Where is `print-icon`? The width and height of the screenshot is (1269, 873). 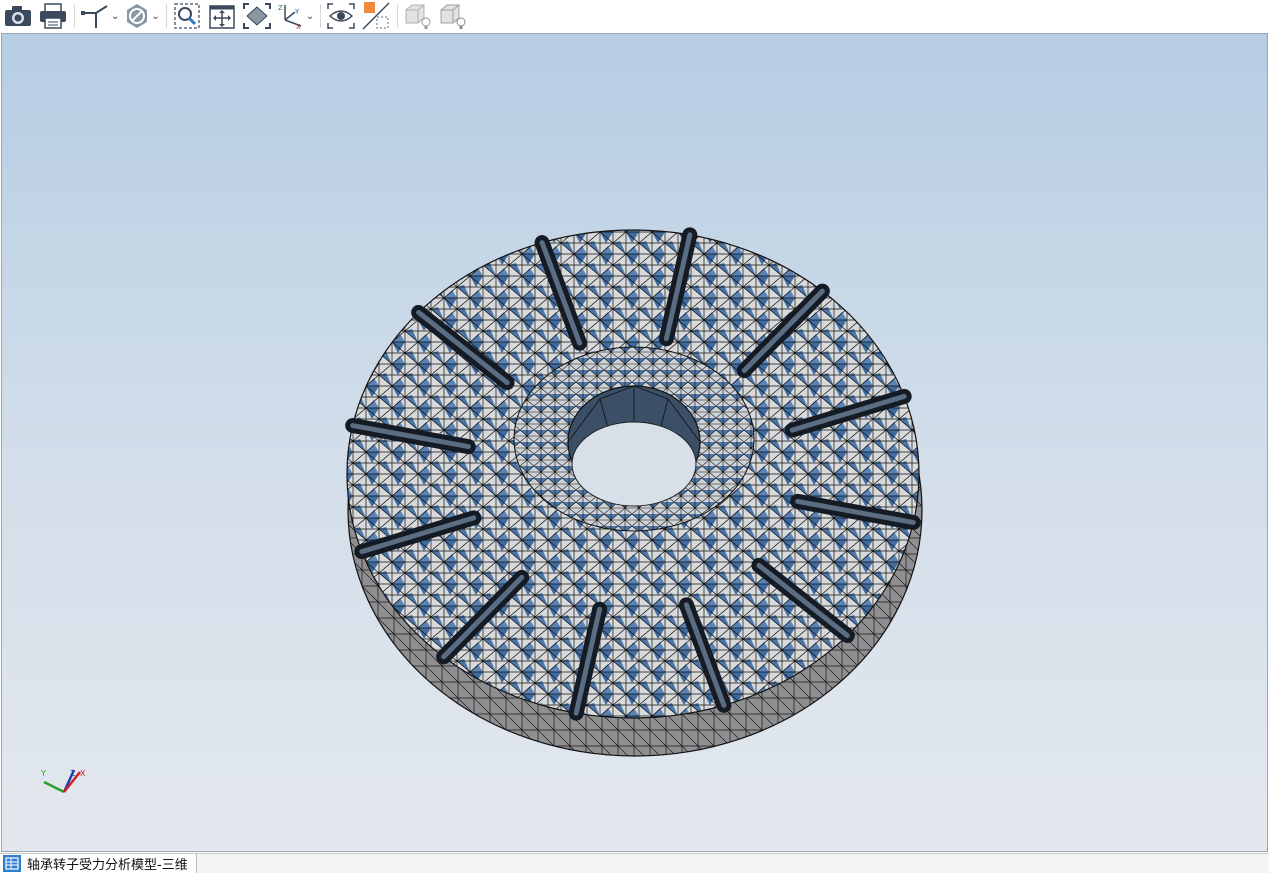 print-icon is located at coordinates (53, 16).